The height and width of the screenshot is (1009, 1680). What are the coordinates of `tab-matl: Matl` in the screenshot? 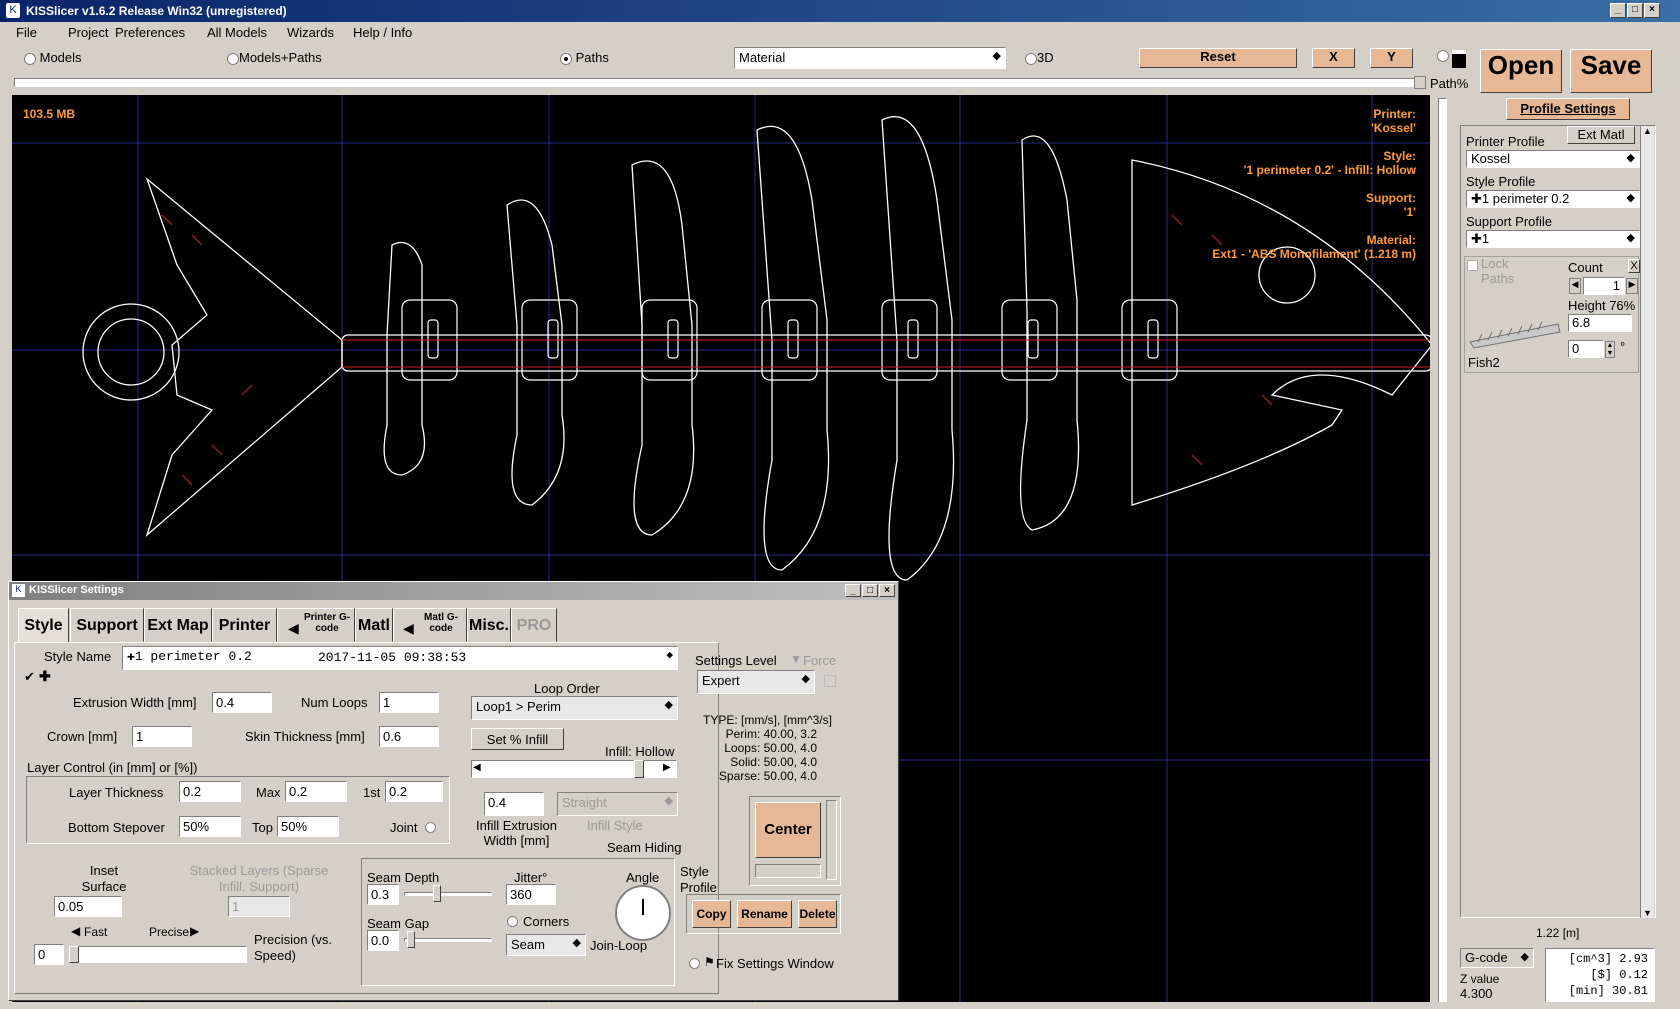 It's located at (374, 625).